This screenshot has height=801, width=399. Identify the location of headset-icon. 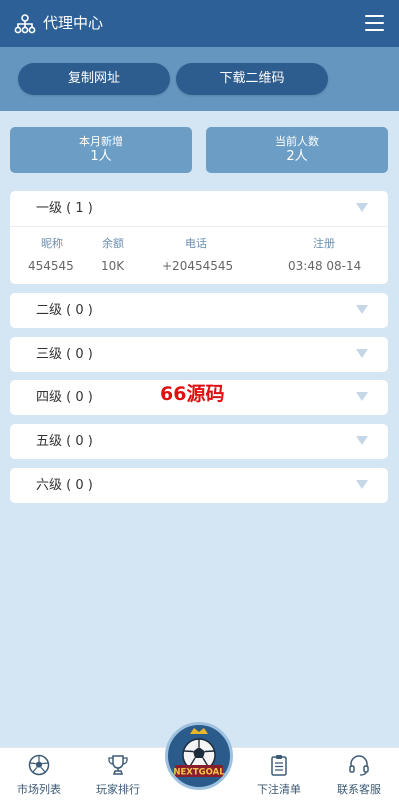
(359, 765).